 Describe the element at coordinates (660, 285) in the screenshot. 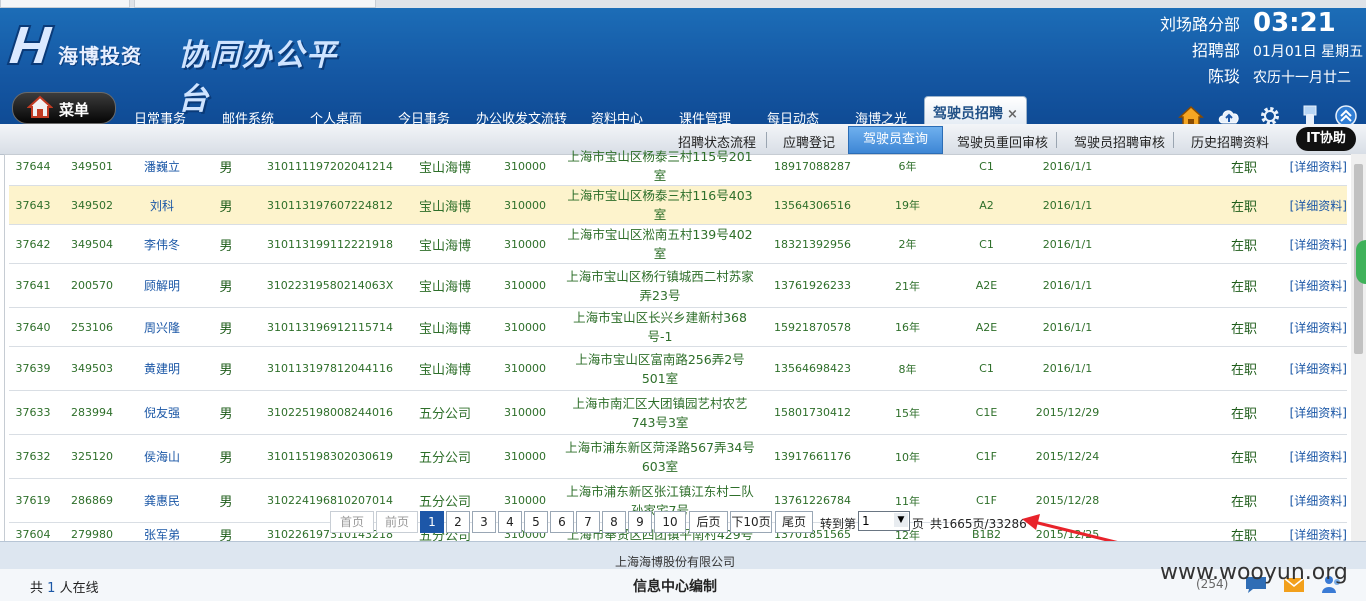

I see `address-cell: 上海市宝山区杨行镇城西二村苏家弄23号` at that location.